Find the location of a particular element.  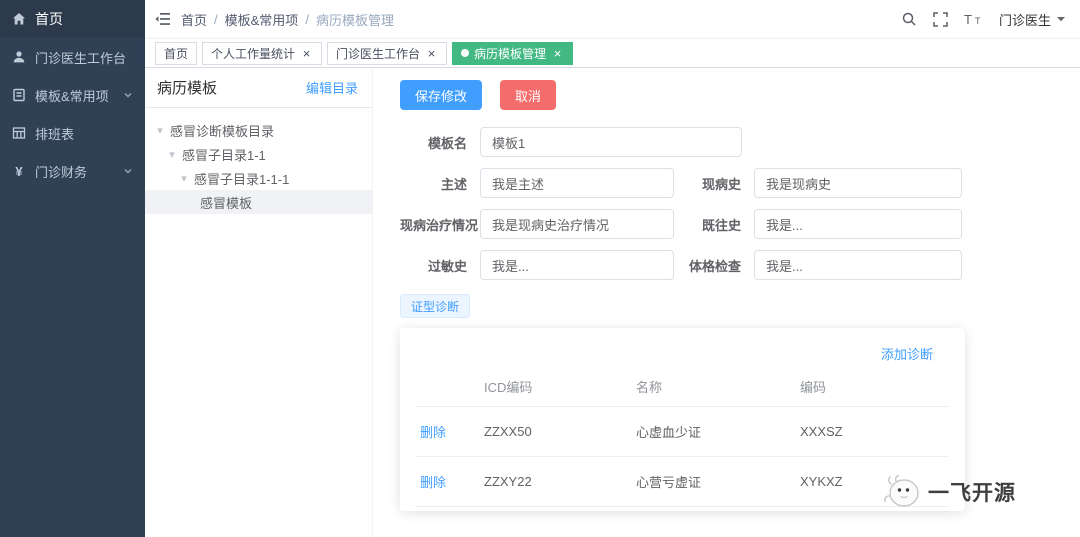

sidebar: 首页 门诊医生工作台 模板&常用项 排班表 ¥ 门诊财务 is located at coordinates (72, 268).